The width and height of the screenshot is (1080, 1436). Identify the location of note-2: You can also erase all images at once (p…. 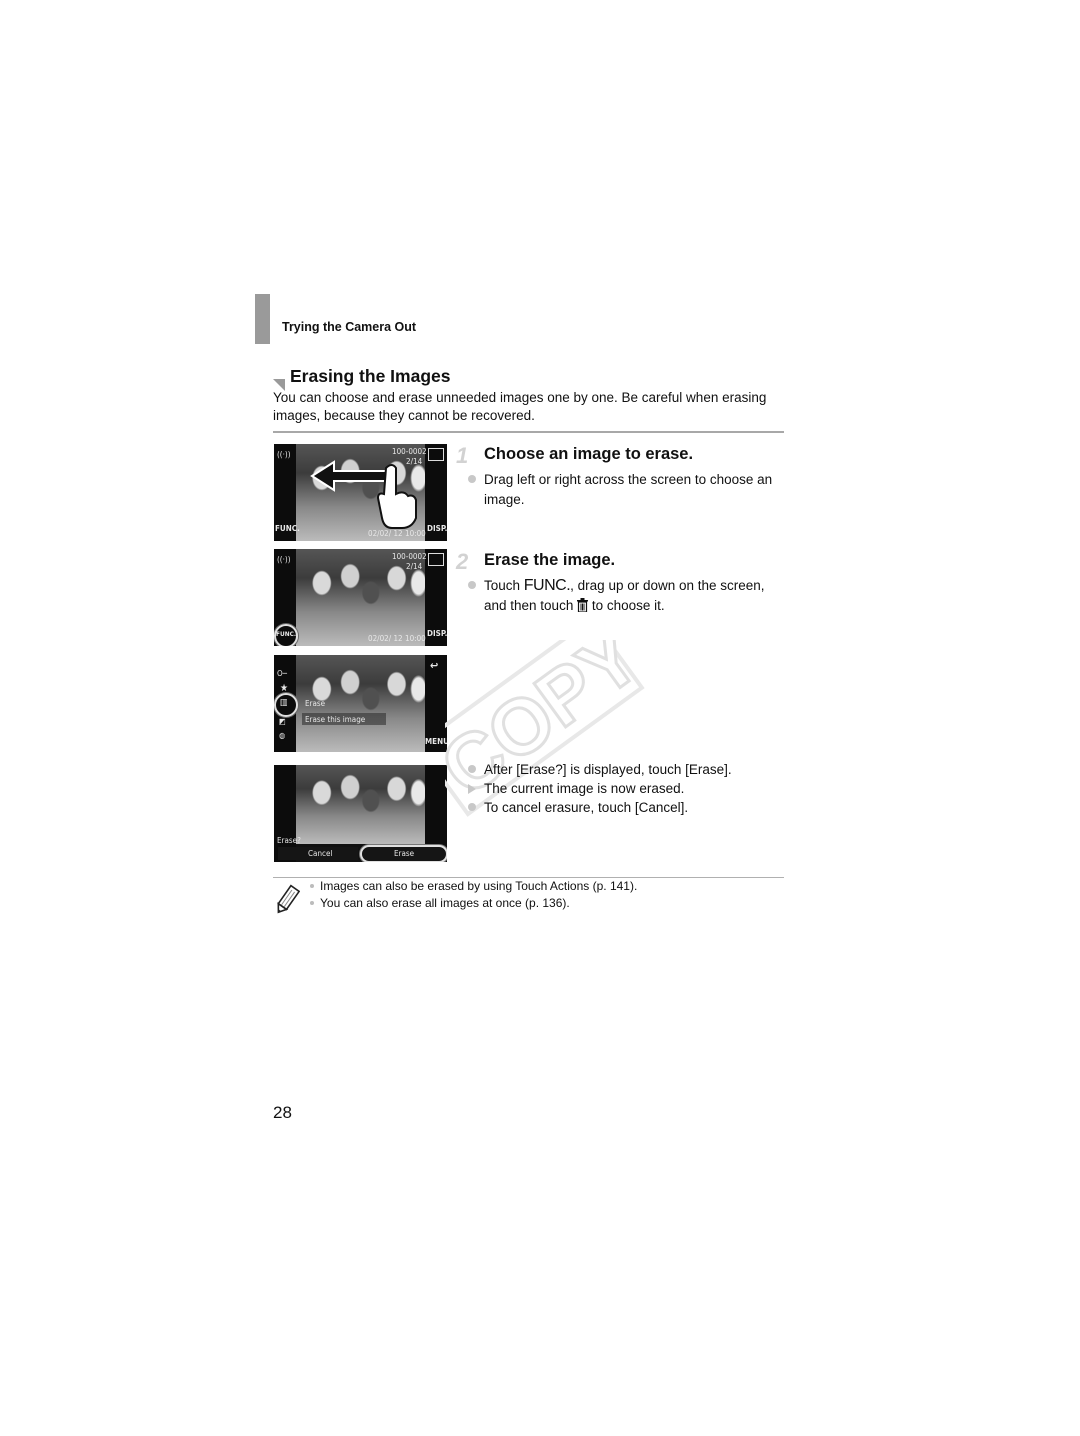
(445, 903).